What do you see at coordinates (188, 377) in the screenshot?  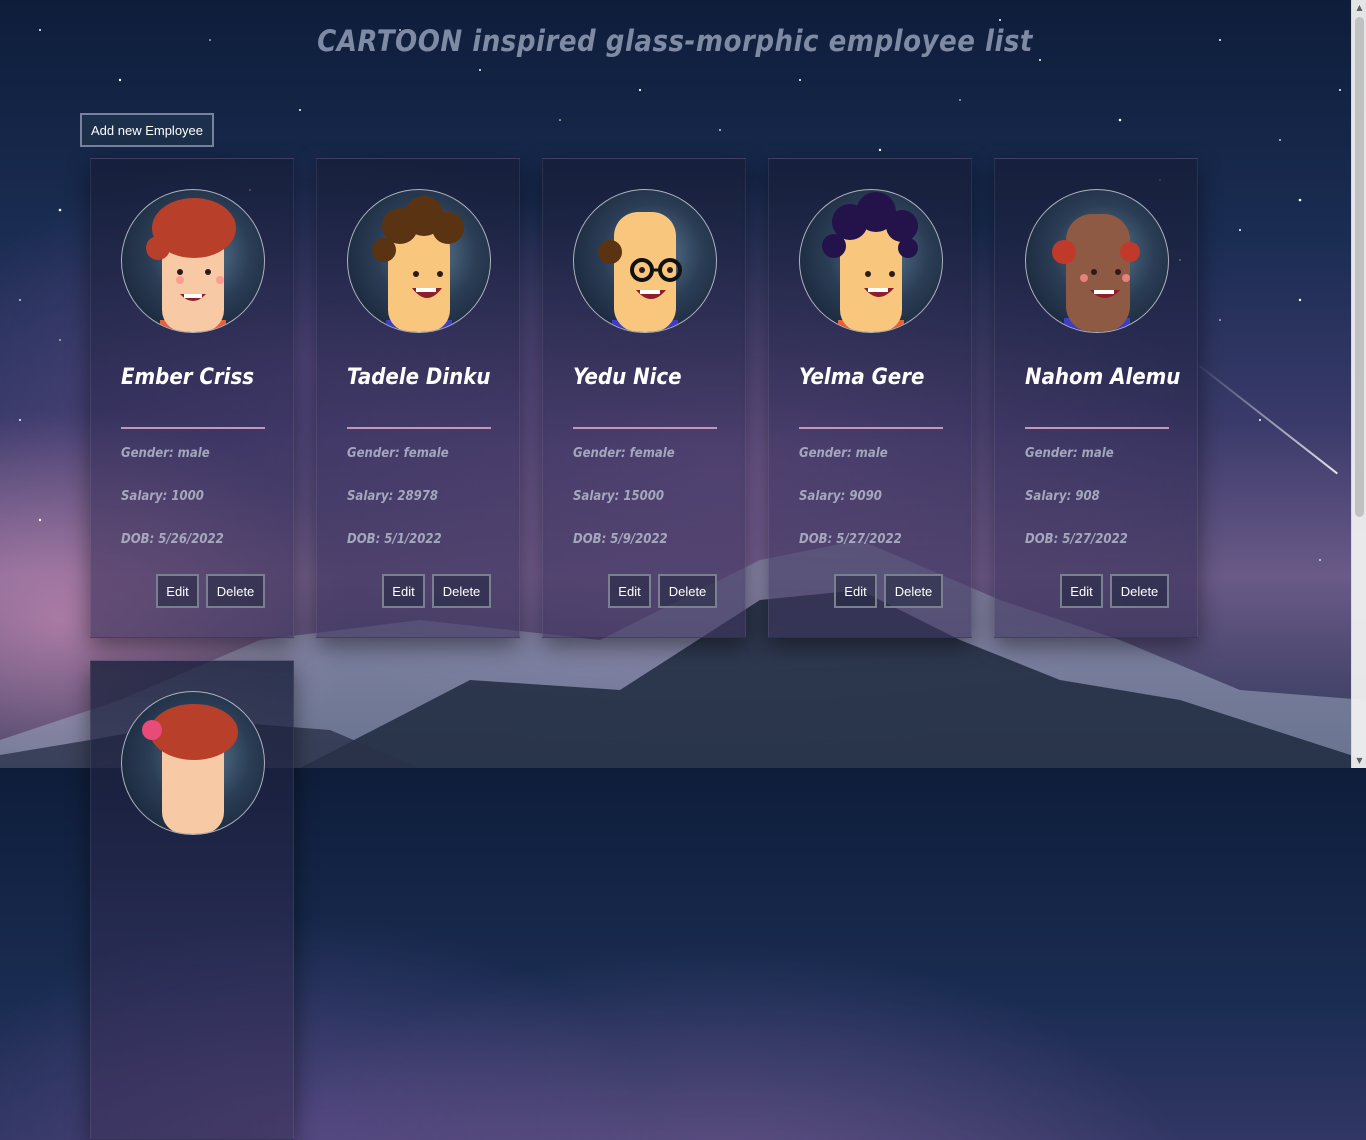 I see `employee-name: Ember Criss` at bounding box center [188, 377].